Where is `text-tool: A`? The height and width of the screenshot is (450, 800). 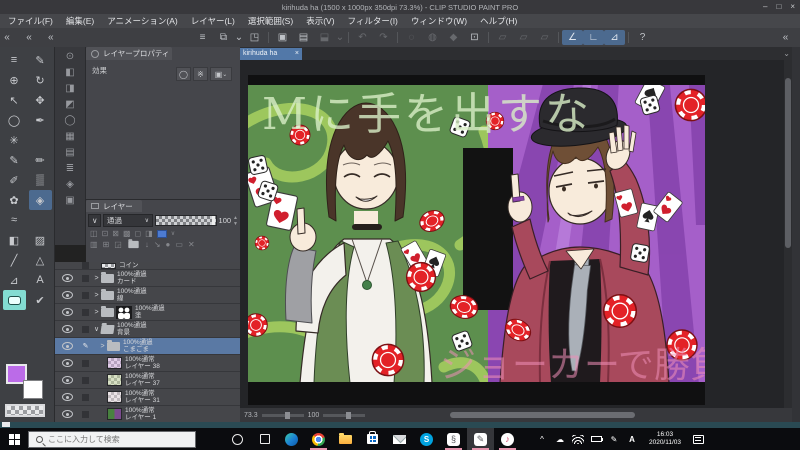
text-tool: A is located at coordinates (40, 280).